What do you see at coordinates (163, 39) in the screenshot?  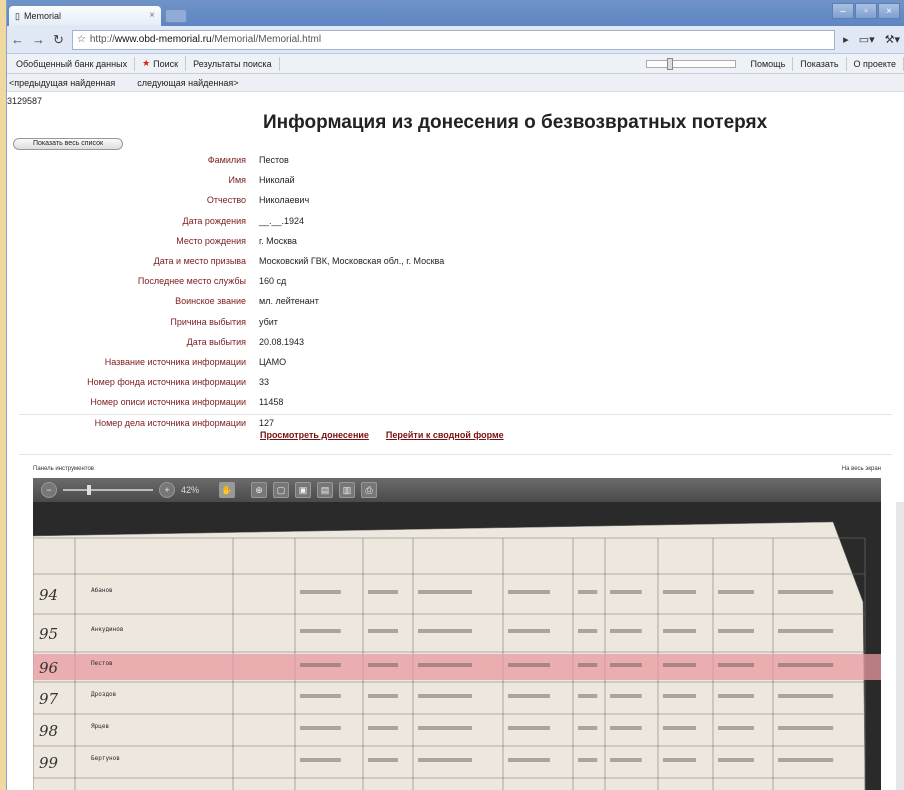 I see `url-domain: www.obd-memorial.ru` at bounding box center [163, 39].